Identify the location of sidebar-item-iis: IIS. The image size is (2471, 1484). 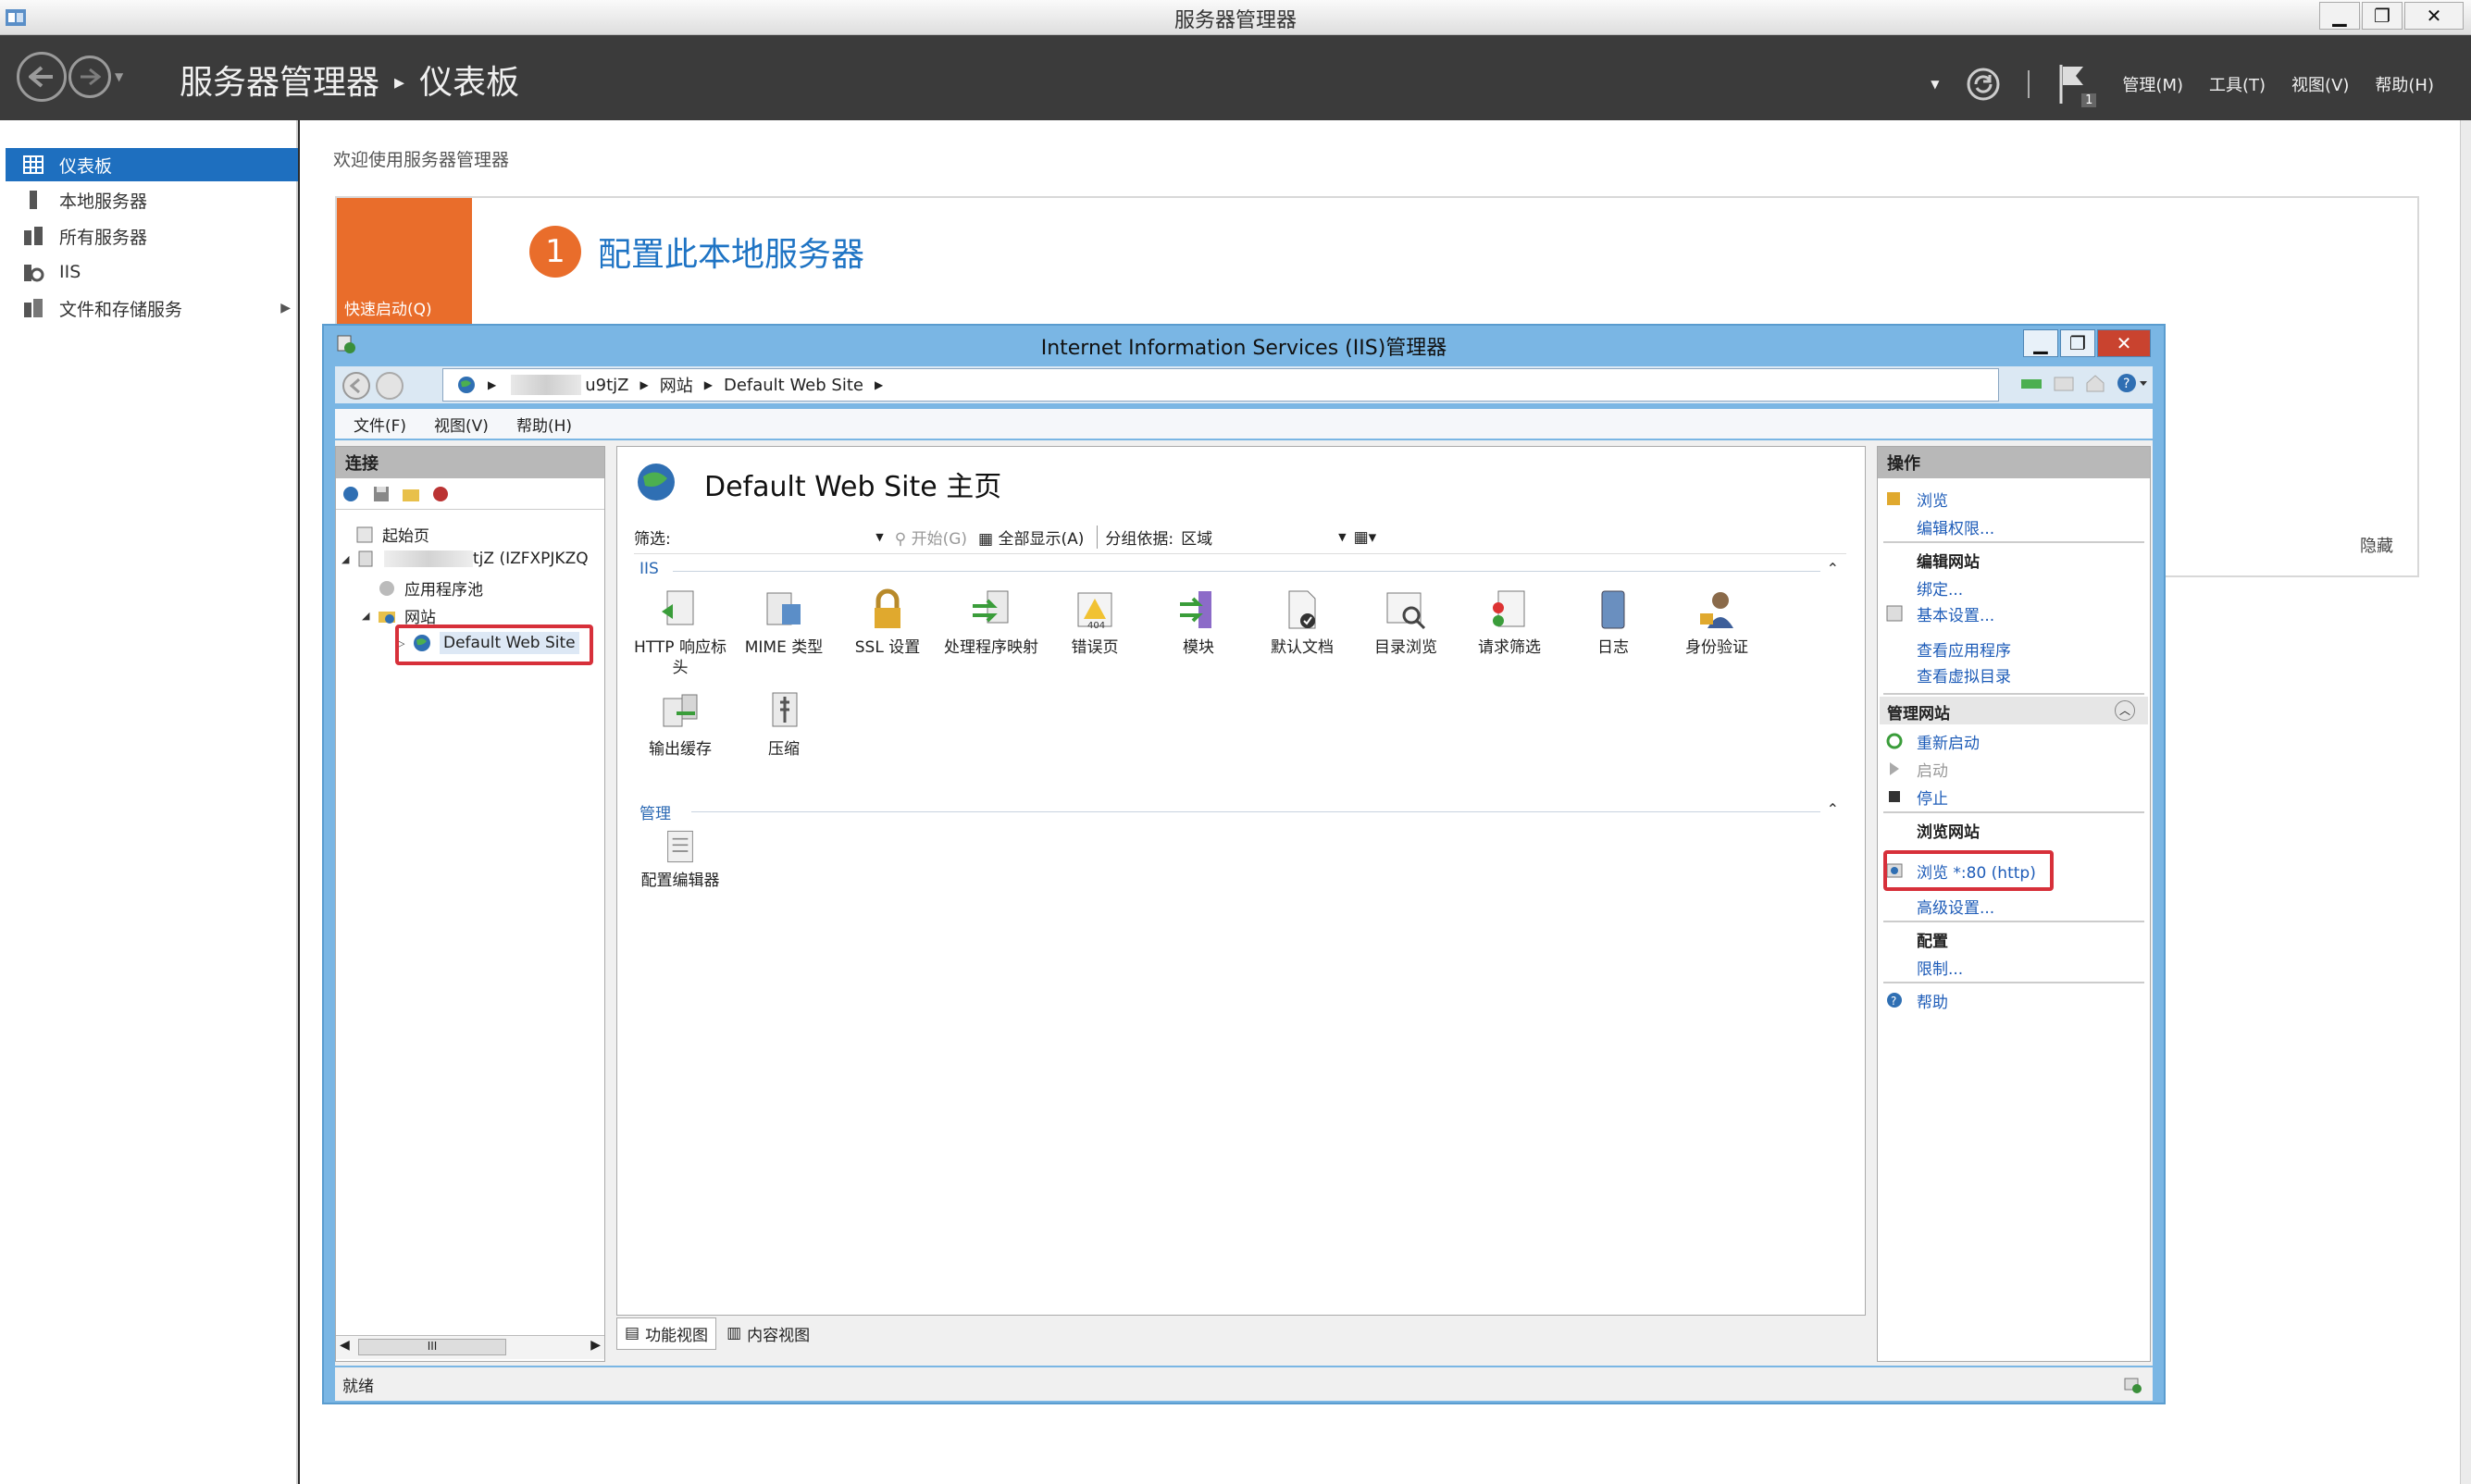
(152, 272).